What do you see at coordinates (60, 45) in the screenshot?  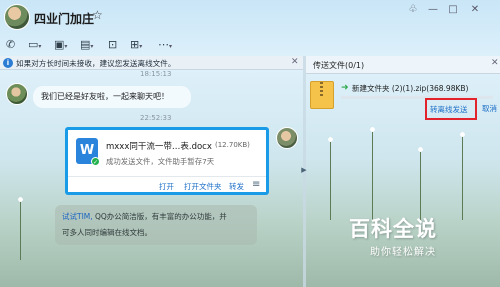 I see `screen-share-icon: ▣▾` at bounding box center [60, 45].